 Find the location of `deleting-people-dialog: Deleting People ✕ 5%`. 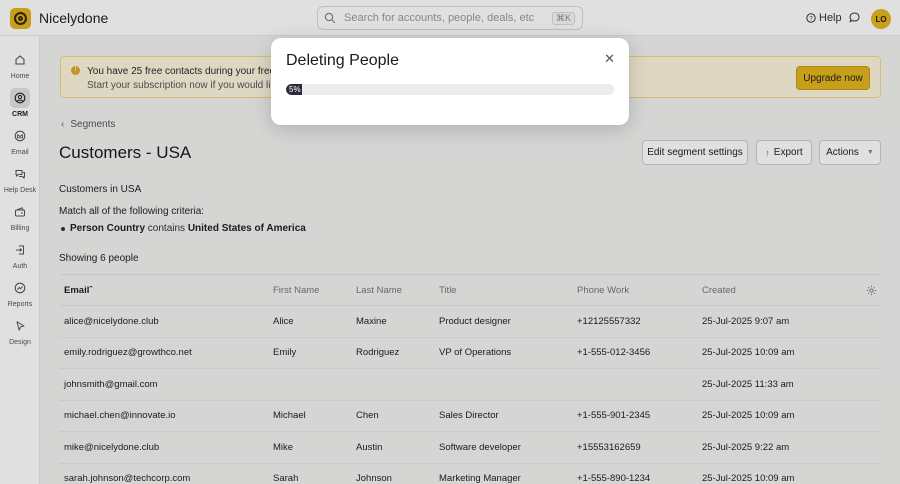

deleting-people-dialog: Deleting People ✕ 5% is located at coordinates (450, 81).